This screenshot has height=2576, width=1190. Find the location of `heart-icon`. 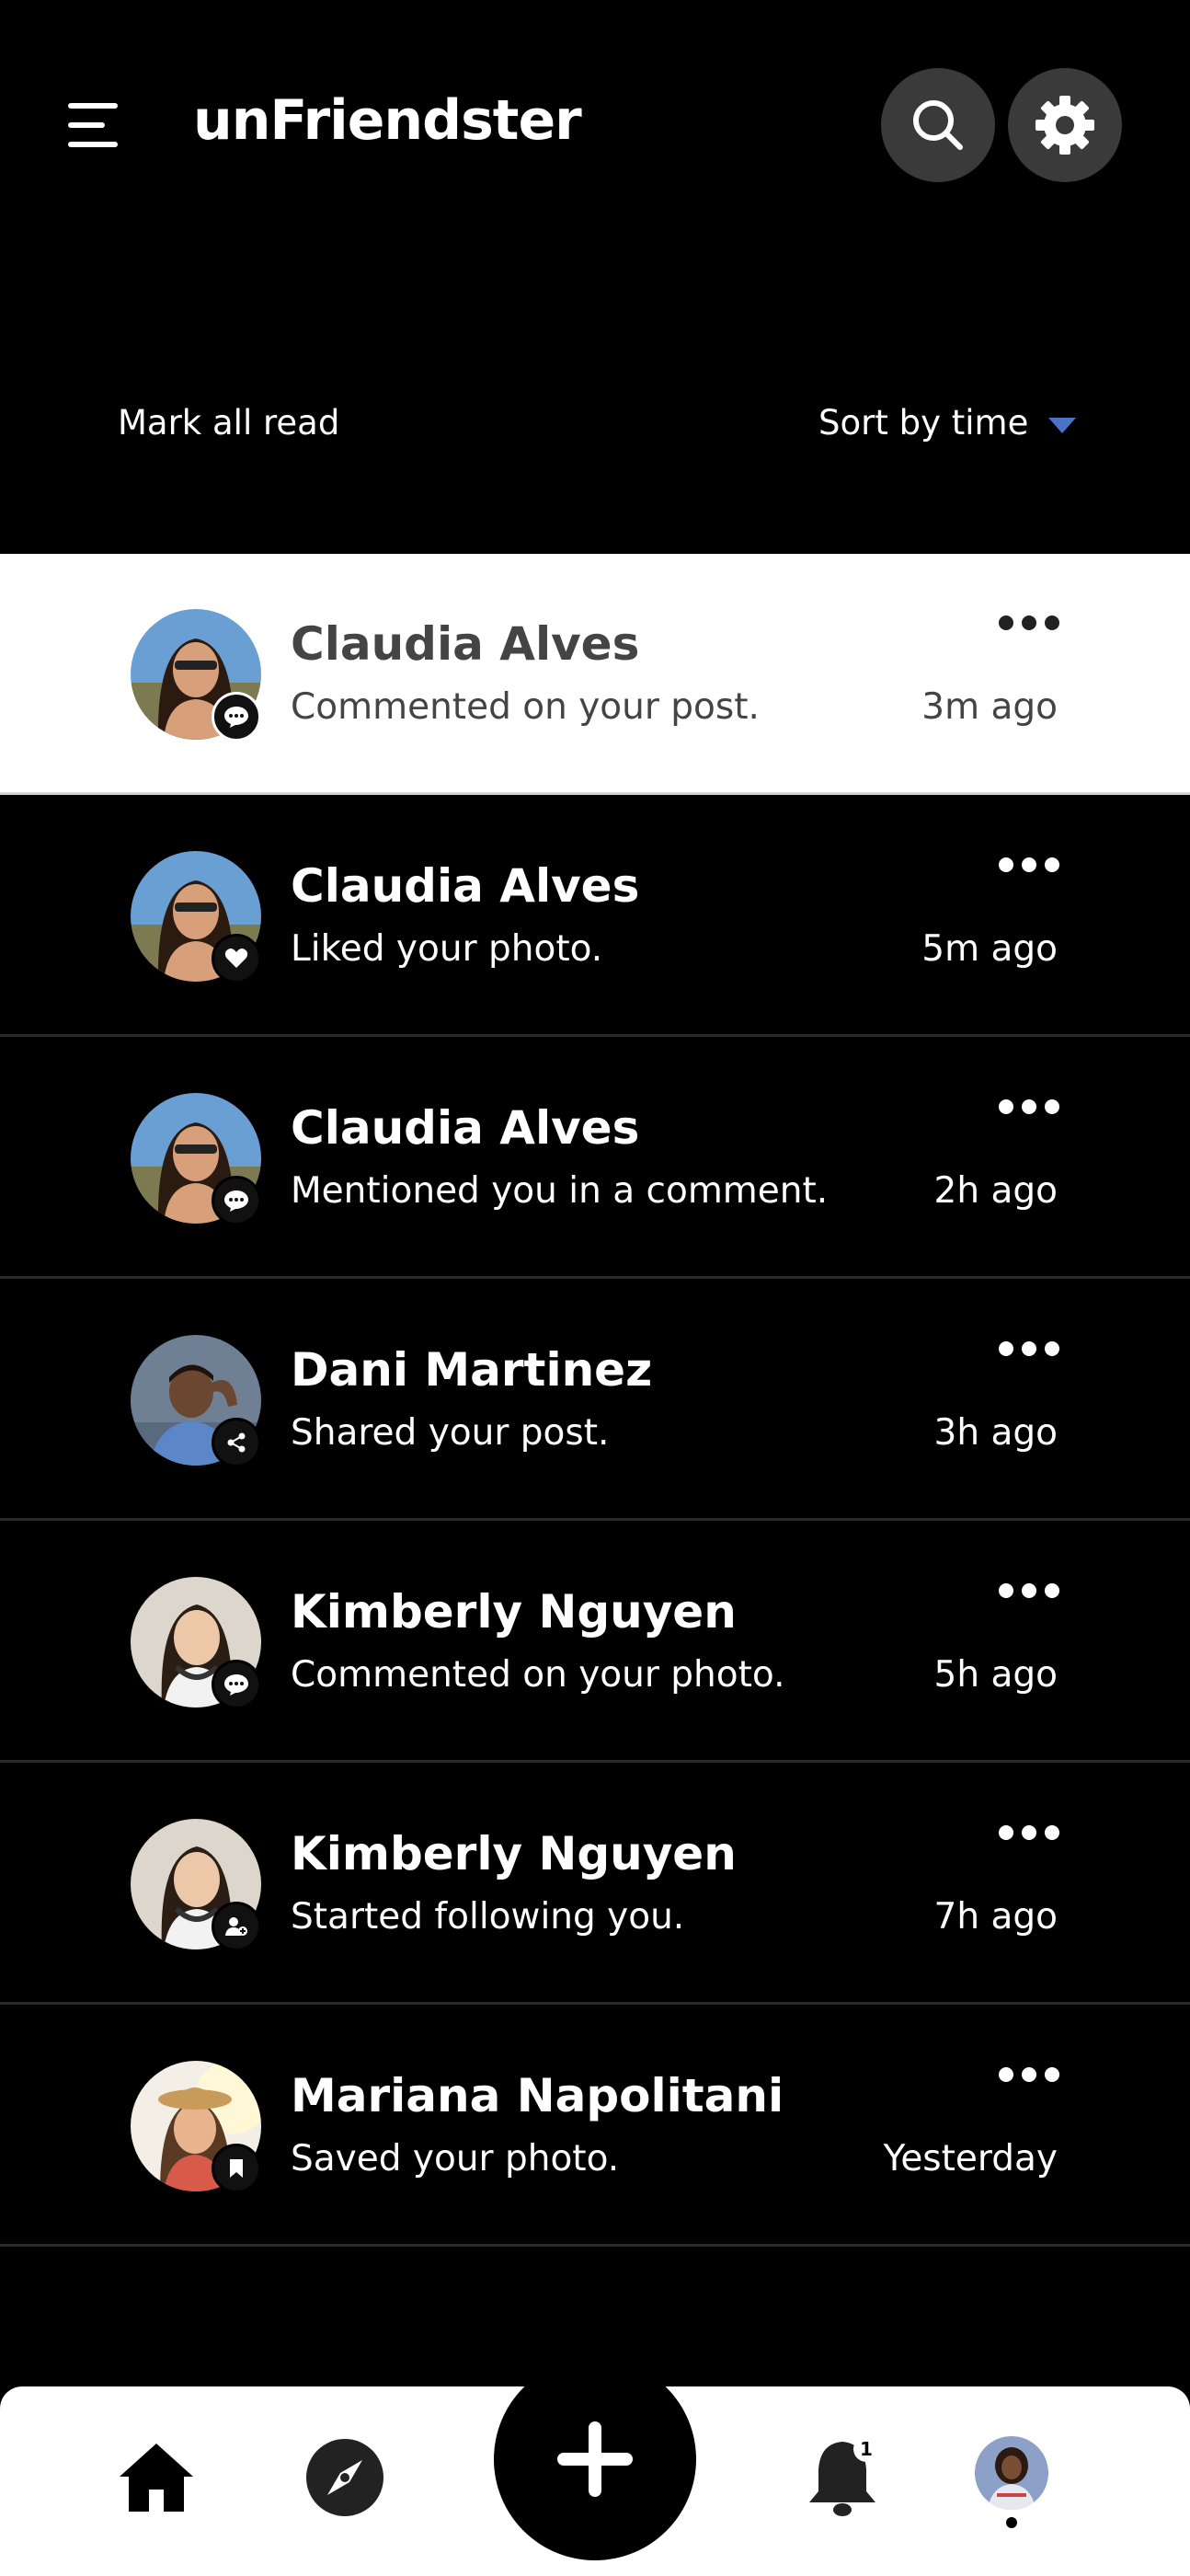

heart-icon is located at coordinates (236, 958).